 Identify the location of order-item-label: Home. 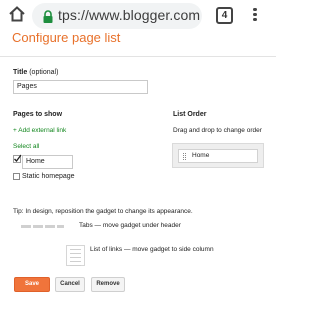
(201, 155).